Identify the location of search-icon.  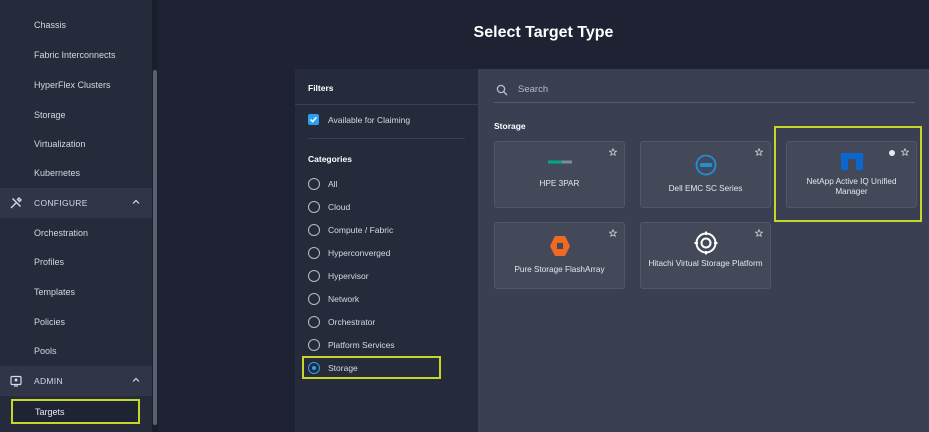
(502, 89).